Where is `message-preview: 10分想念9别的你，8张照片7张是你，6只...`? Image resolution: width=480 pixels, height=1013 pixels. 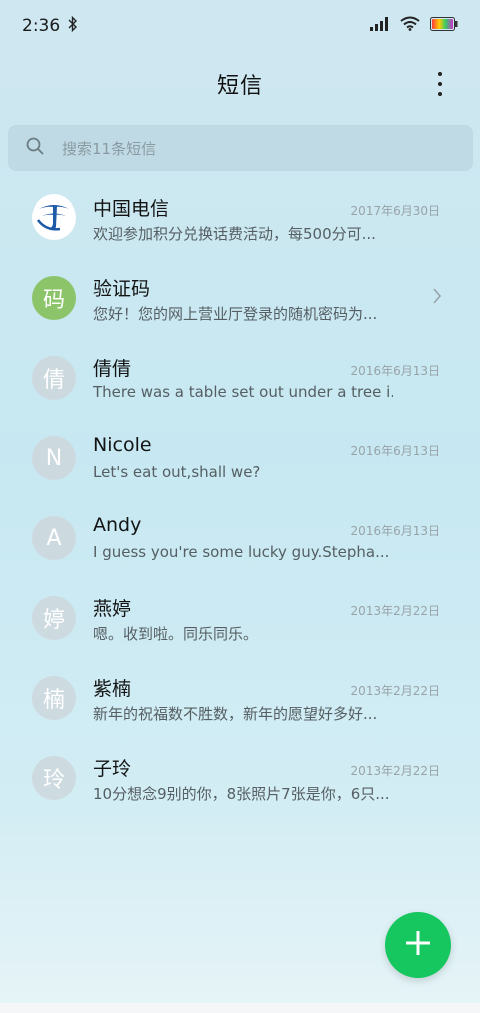
message-preview: 10分想念9别的你，8张照片7张是你，6只... is located at coordinates (241, 794).